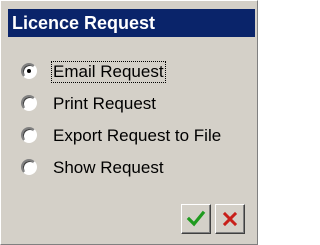  What do you see at coordinates (108, 72) in the screenshot?
I see `radio-label-email-request: Email Request` at bounding box center [108, 72].